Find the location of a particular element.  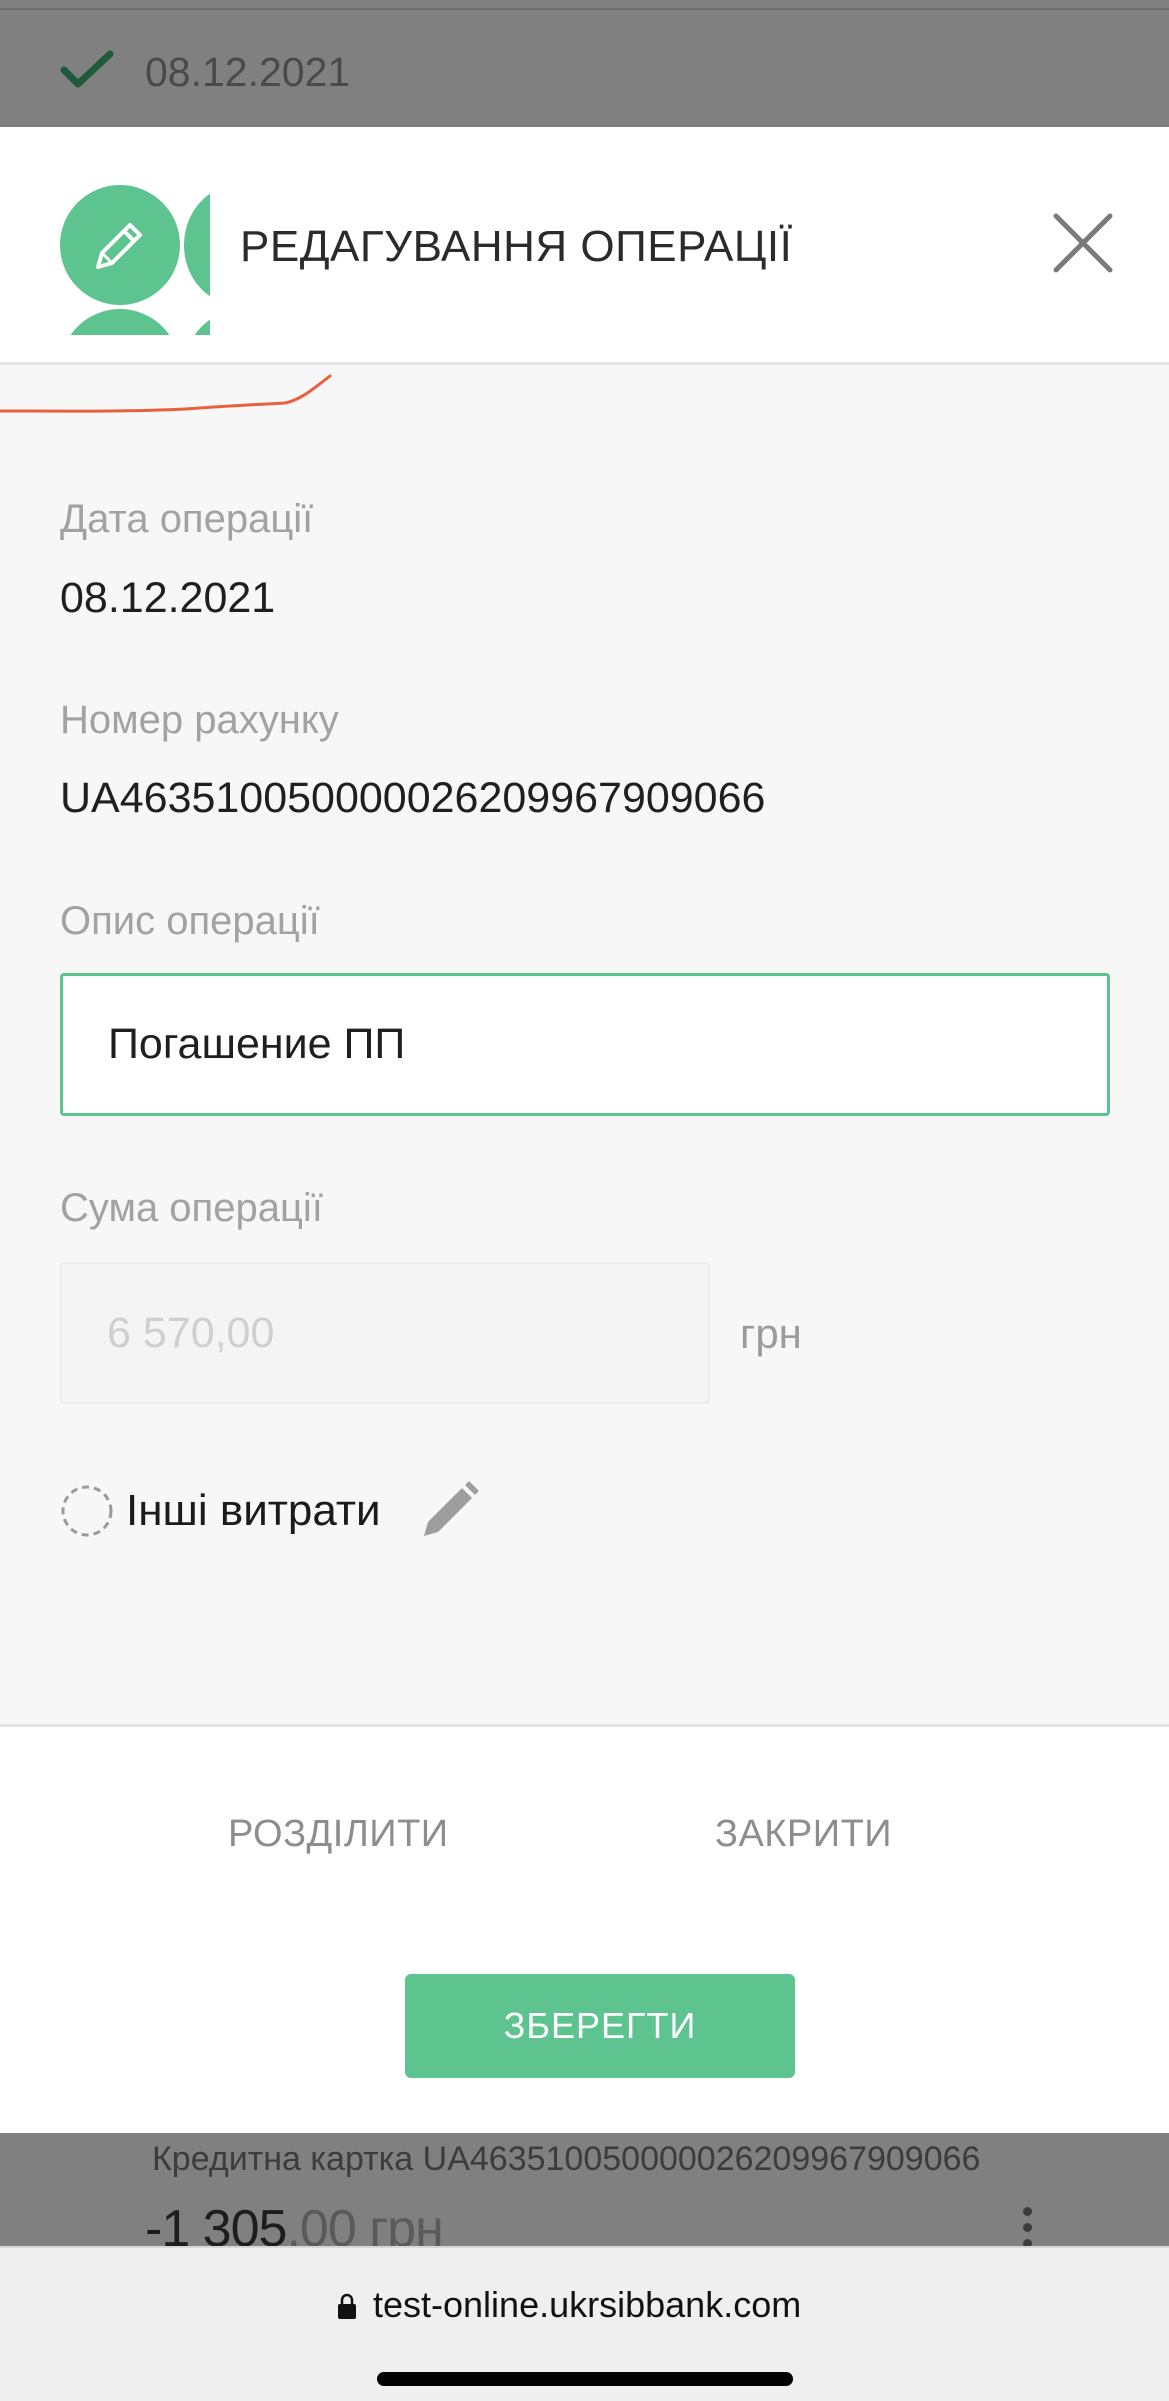

edit-category-icon is located at coordinates (449, 1511).